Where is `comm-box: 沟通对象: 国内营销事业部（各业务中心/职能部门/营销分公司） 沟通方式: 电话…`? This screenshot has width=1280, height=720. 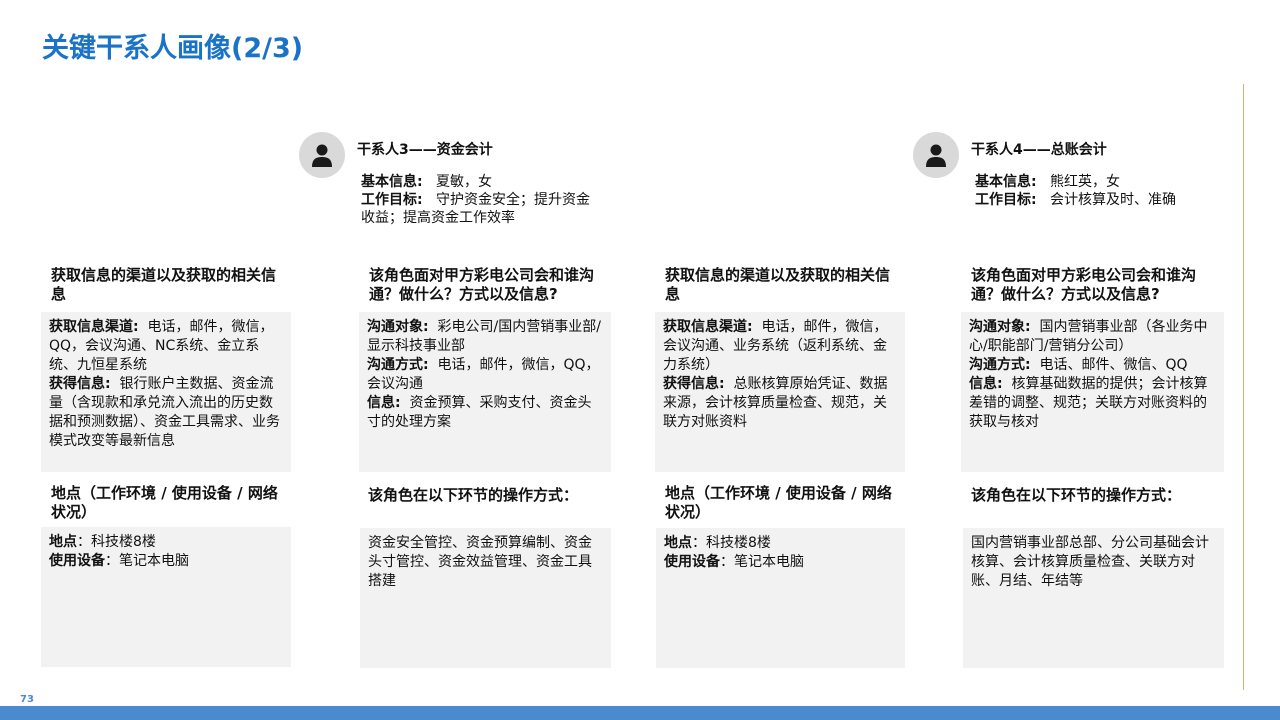 comm-box: 沟通对象: 国内营销事业部（各业务中心/职能部门/营销分公司） 沟通方式: 电话… is located at coordinates (1092, 392).